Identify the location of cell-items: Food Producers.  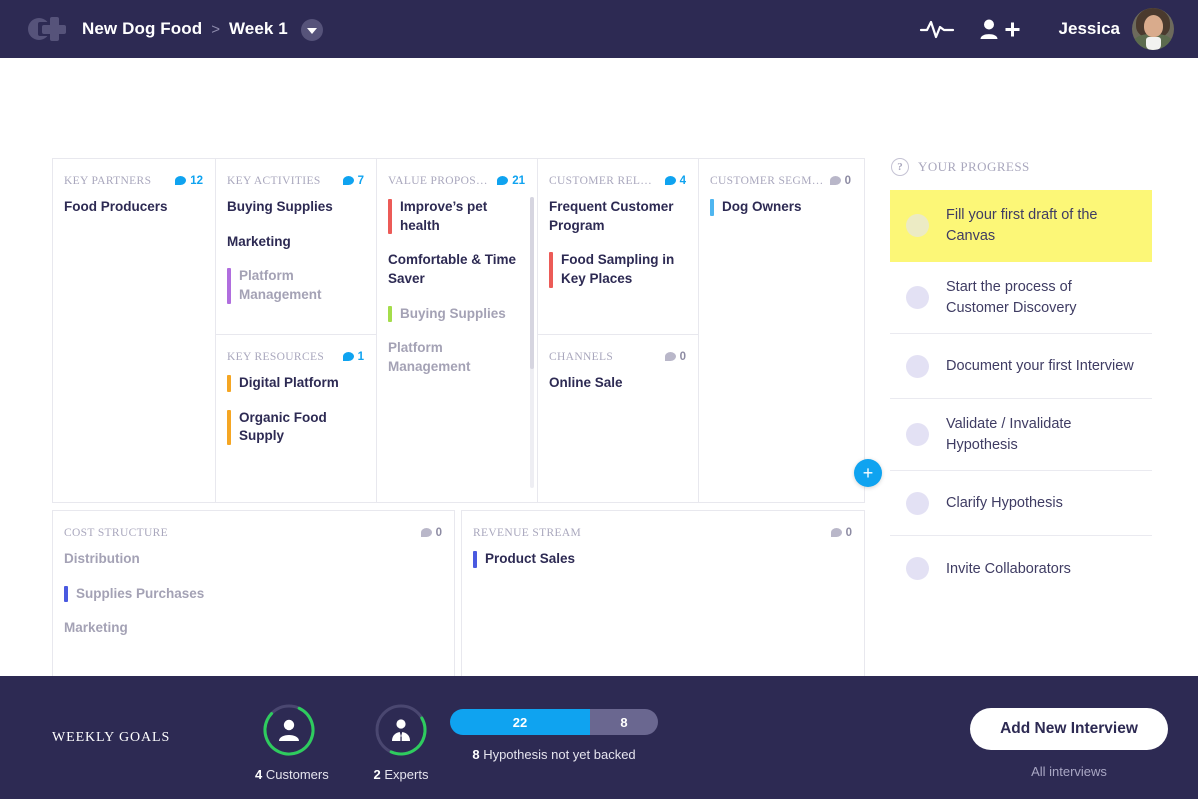
(134, 206).